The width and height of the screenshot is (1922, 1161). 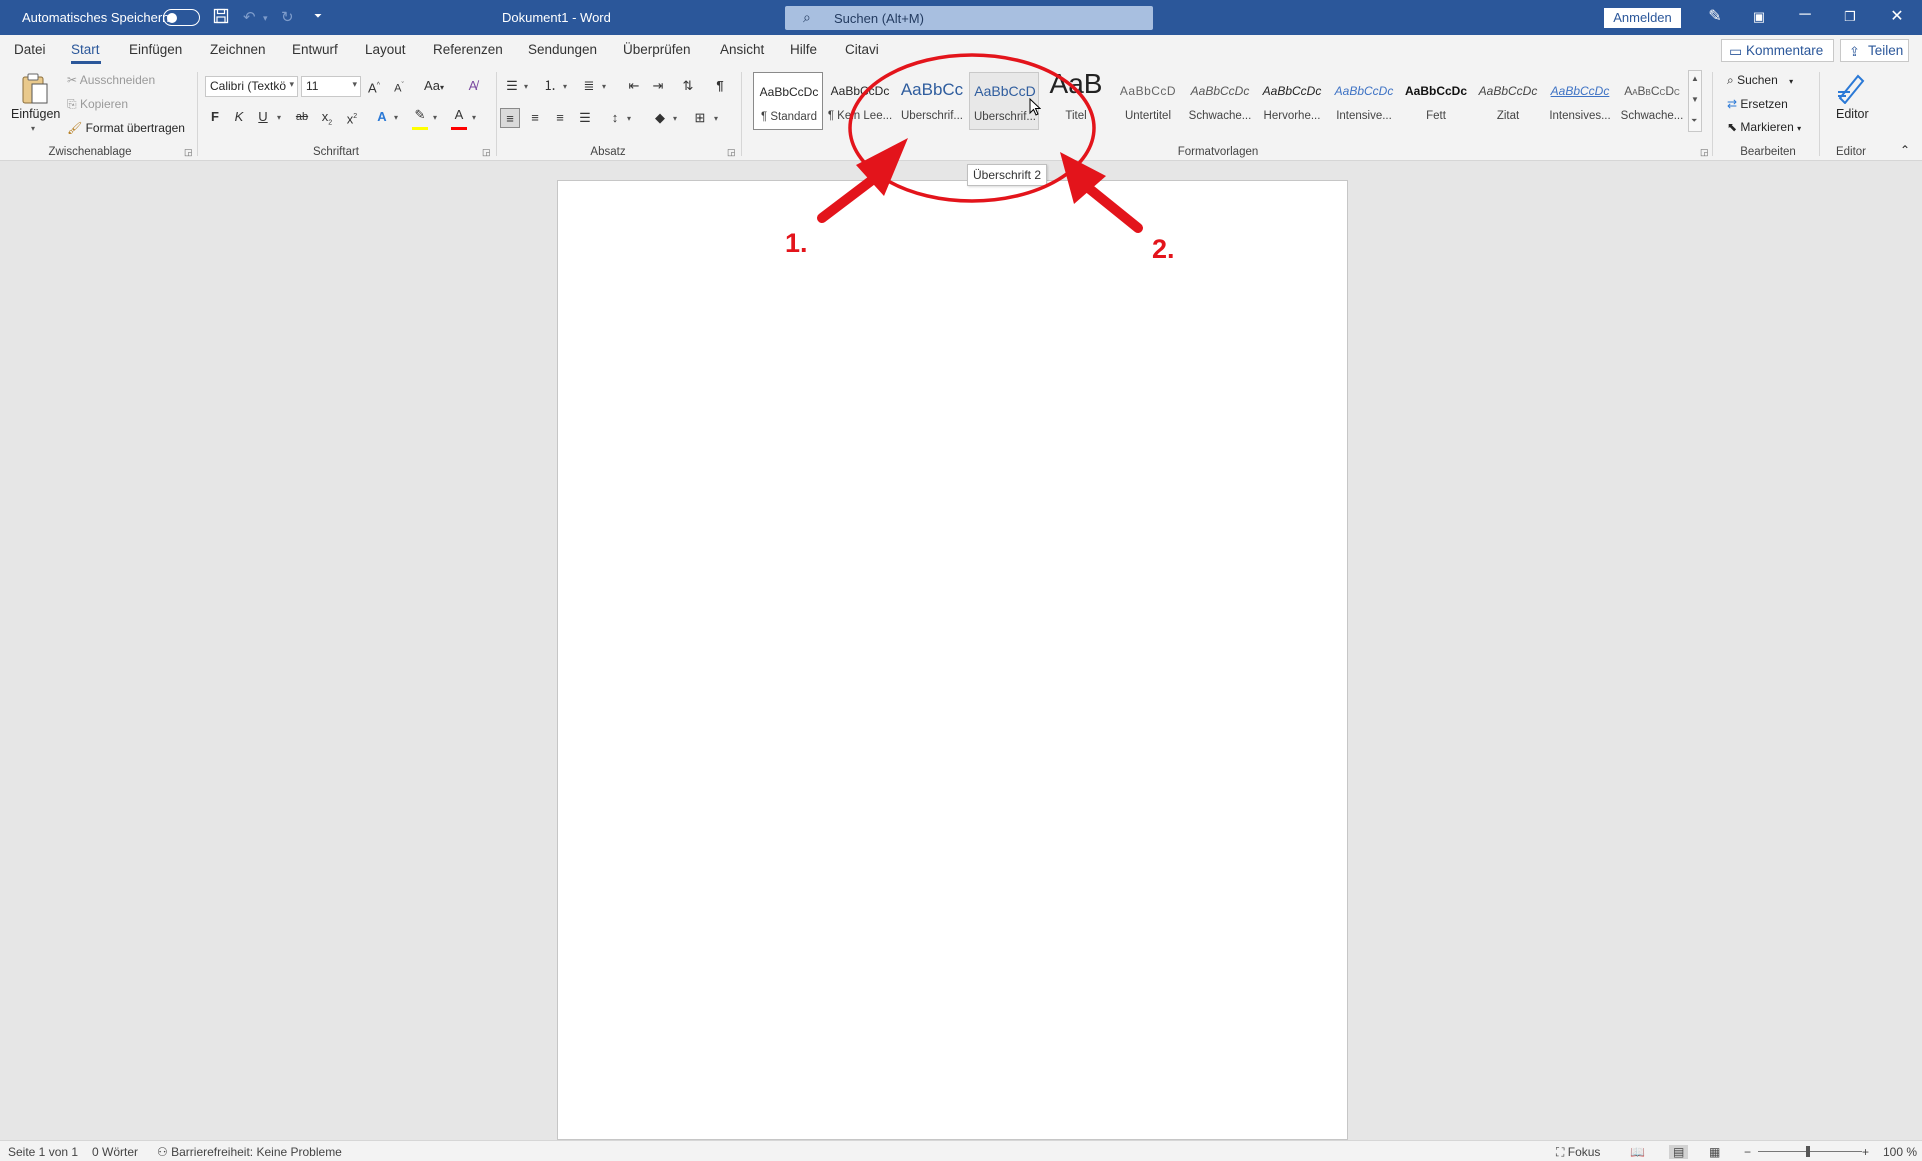 What do you see at coordinates (327, 117) in the screenshot?
I see `subscript-button: x2` at bounding box center [327, 117].